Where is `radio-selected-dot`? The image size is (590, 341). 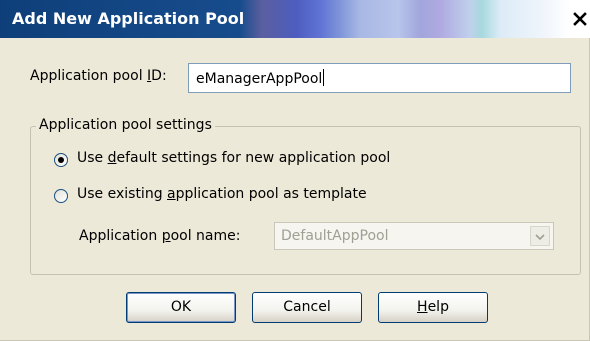
radio-selected-dot is located at coordinates (61, 160).